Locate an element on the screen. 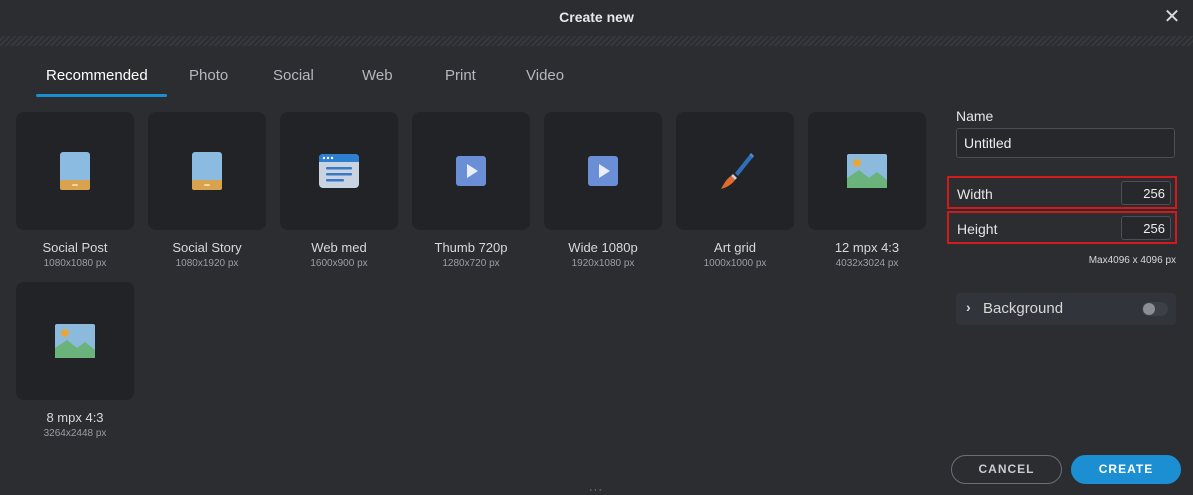 This screenshot has height=495, width=1193. preset-name: Web med is located at coordinates (339, 247).